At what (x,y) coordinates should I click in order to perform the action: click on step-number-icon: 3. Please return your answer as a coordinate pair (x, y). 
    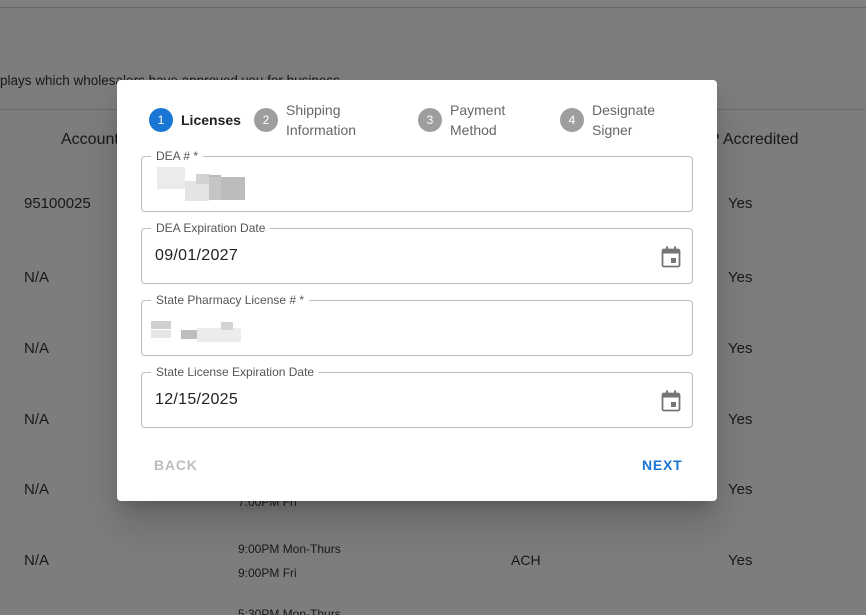
    Looking at the image, I should click on (430, 120).